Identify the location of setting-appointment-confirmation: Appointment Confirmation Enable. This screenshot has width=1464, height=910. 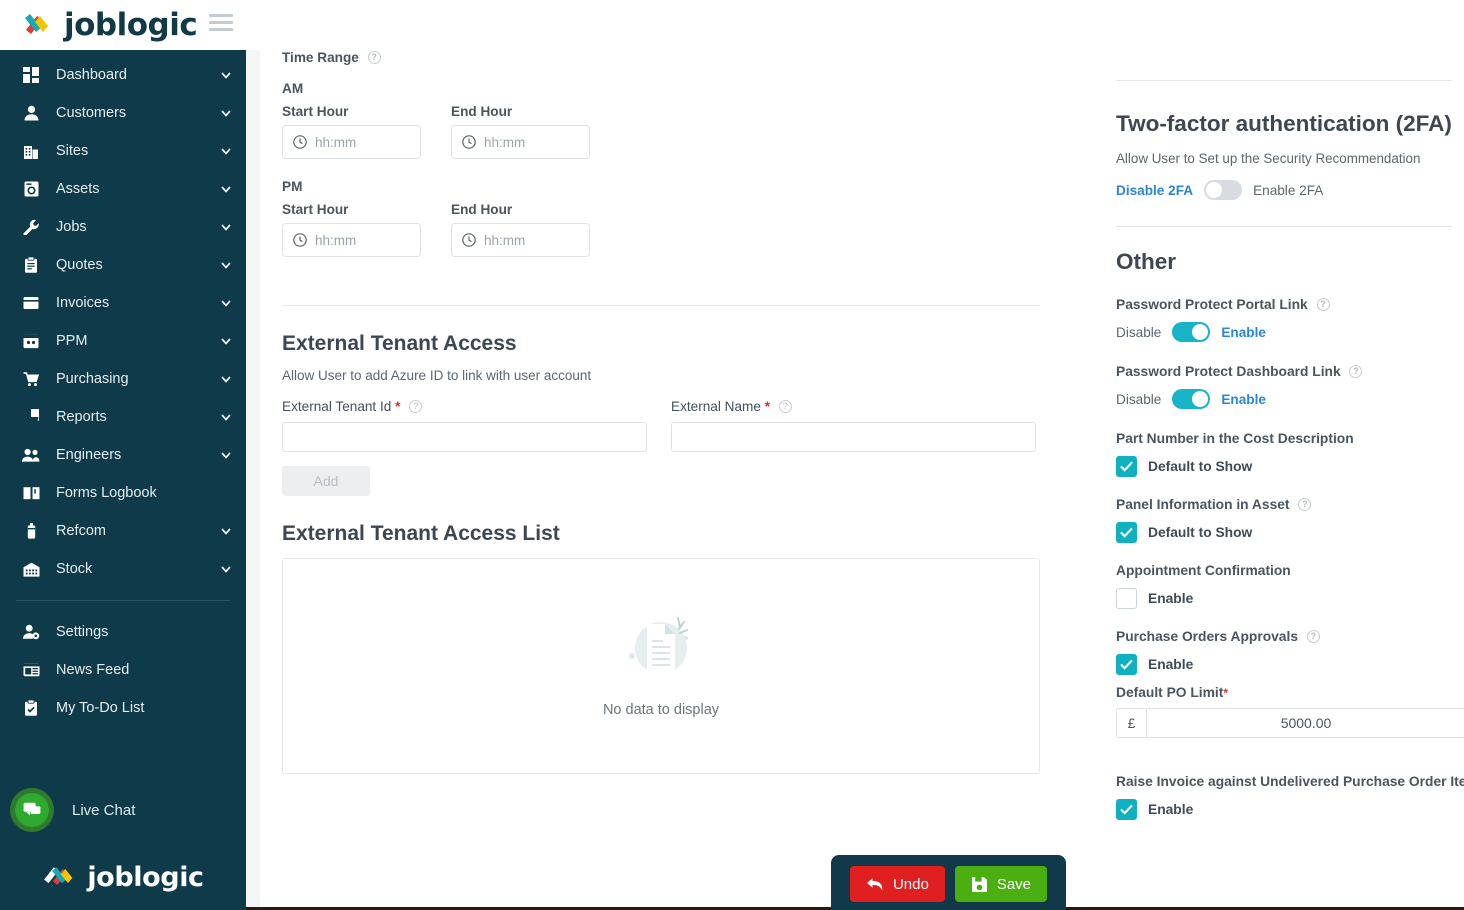
(1284, 586).